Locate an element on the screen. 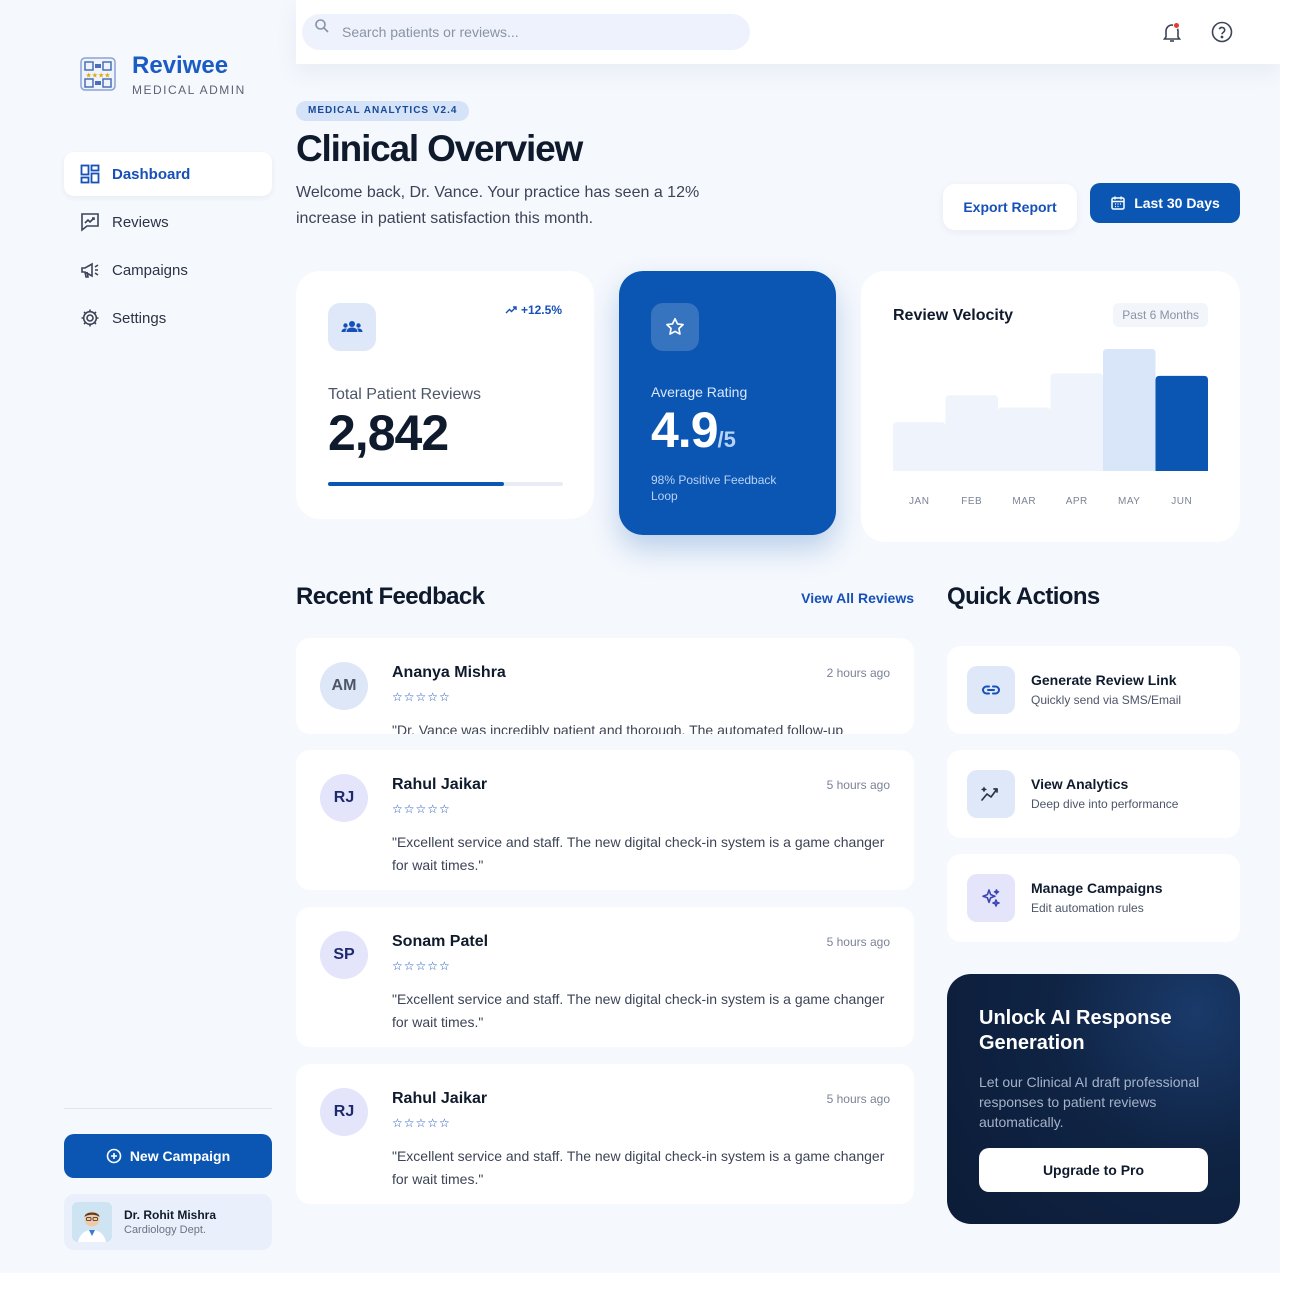 The image size is (1312, 1297). x-tick-label: APR is located at coordinates (1076, 501).